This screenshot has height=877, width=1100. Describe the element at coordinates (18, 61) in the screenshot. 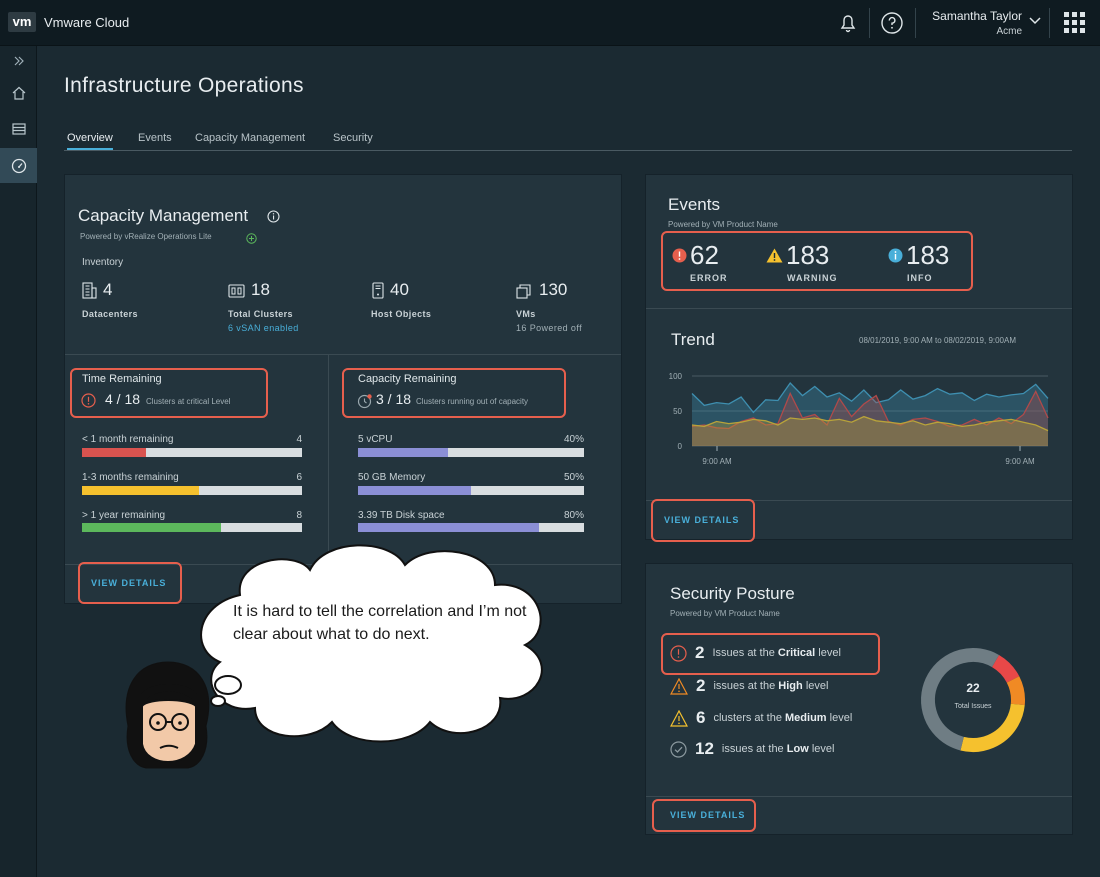

I see `expand-nav-icon` at that location.